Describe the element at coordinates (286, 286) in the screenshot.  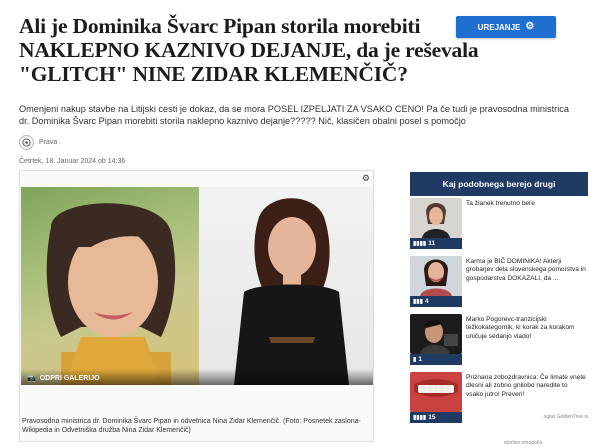
I see `photo-right-portrait` at that location.